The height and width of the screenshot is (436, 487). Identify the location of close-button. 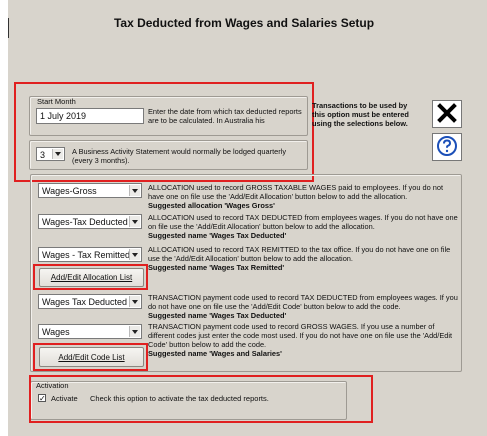
(447, 114).